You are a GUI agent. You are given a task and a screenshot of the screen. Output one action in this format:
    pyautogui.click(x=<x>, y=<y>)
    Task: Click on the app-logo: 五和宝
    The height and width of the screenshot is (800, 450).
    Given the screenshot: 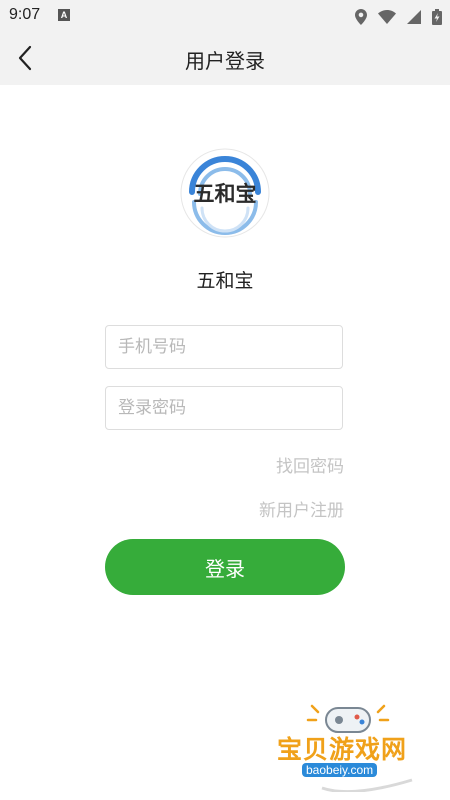 What is the action you would take?
    pyautogui.click(x=225, y=193)
    